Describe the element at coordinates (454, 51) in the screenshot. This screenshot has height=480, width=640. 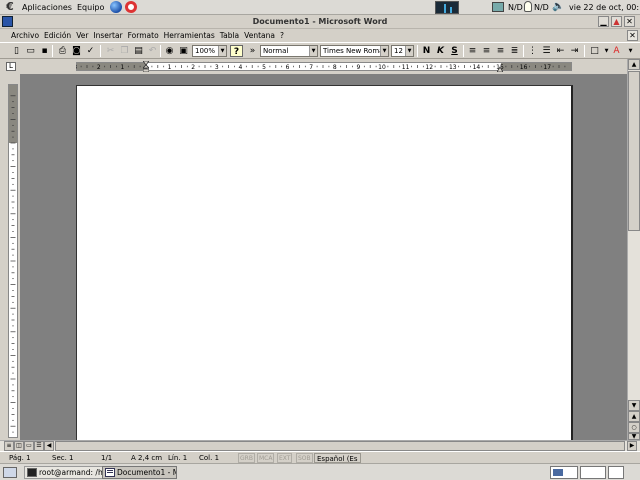
I see `underline-button: S` at that location.